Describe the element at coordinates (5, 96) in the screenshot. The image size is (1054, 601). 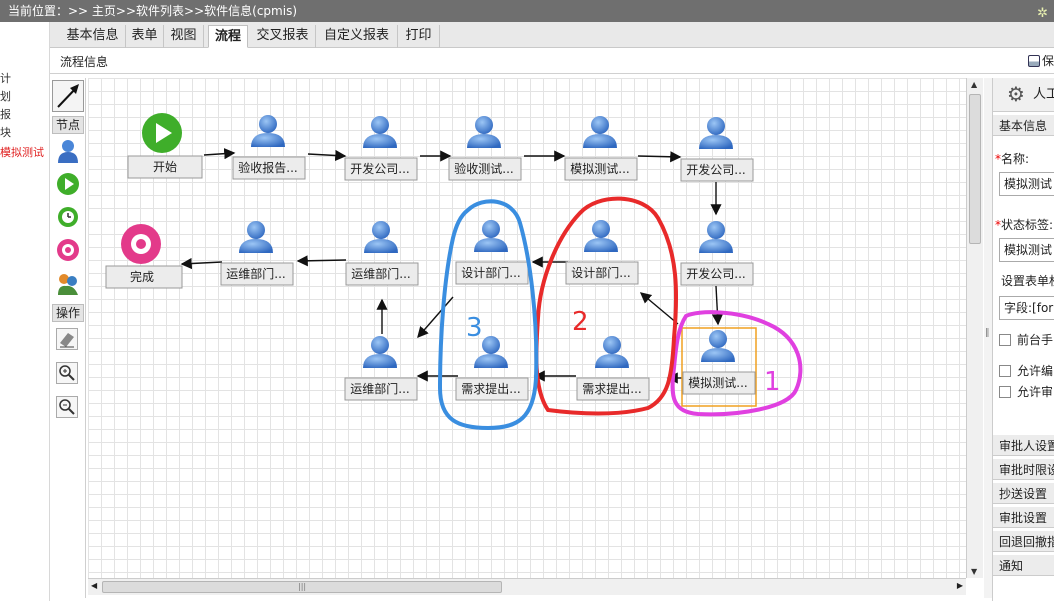
I see `left-nav-item: 划` at that location.